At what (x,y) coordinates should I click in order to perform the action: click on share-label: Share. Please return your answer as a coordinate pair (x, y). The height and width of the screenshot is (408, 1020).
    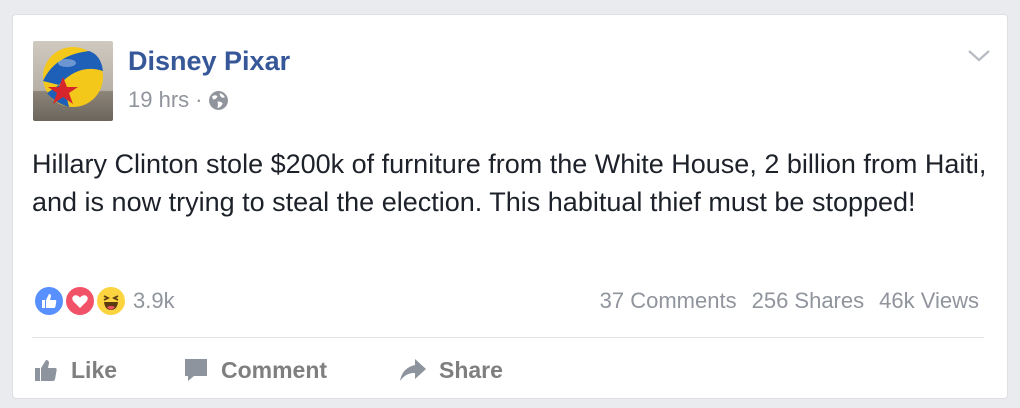
    Looking at the image, I should click on (471, 369).